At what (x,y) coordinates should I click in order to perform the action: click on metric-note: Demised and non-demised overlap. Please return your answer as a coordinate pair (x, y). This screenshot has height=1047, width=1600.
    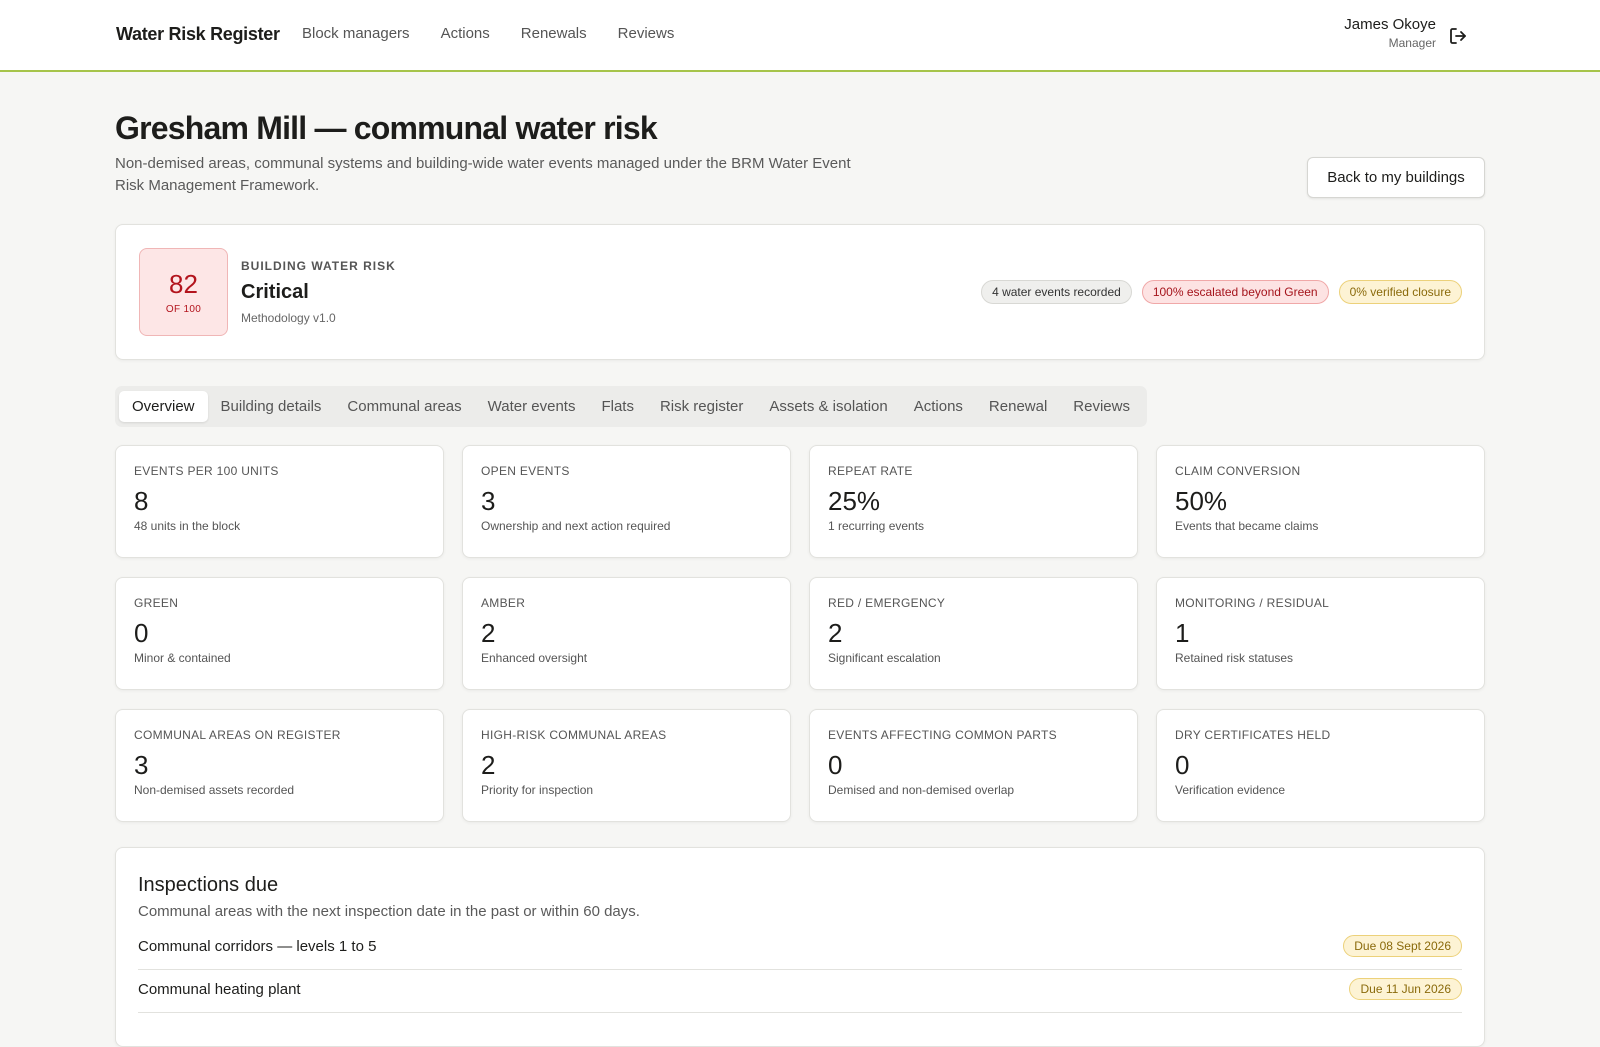
    Looking at the image, I should click on (921, 790).